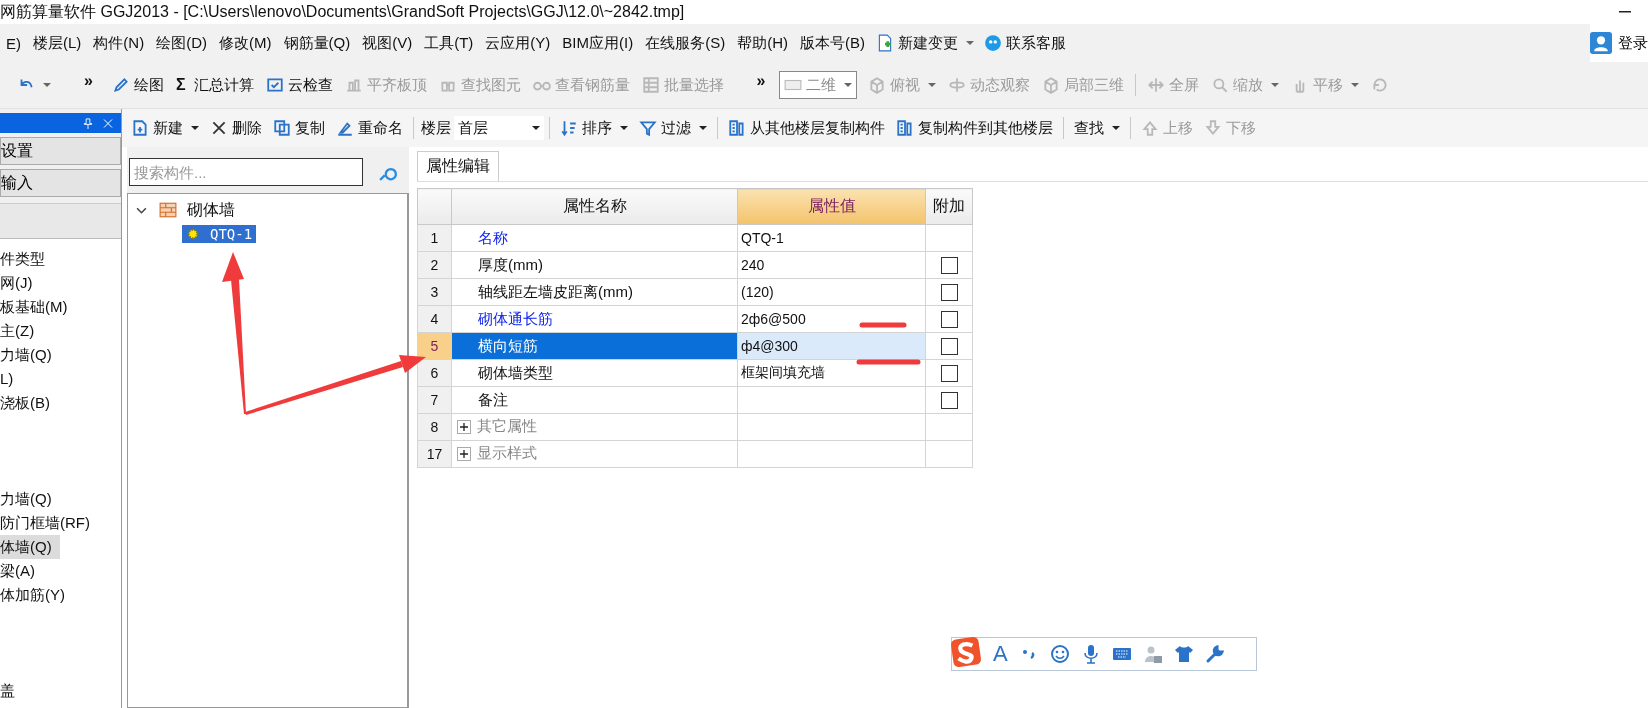 This screenshot has height=708, width=1648. What do you see at coordinates (598, 43) in the screenshot?
I see `menu-item: BIM应用(I)` at bounding box center [598, 43].